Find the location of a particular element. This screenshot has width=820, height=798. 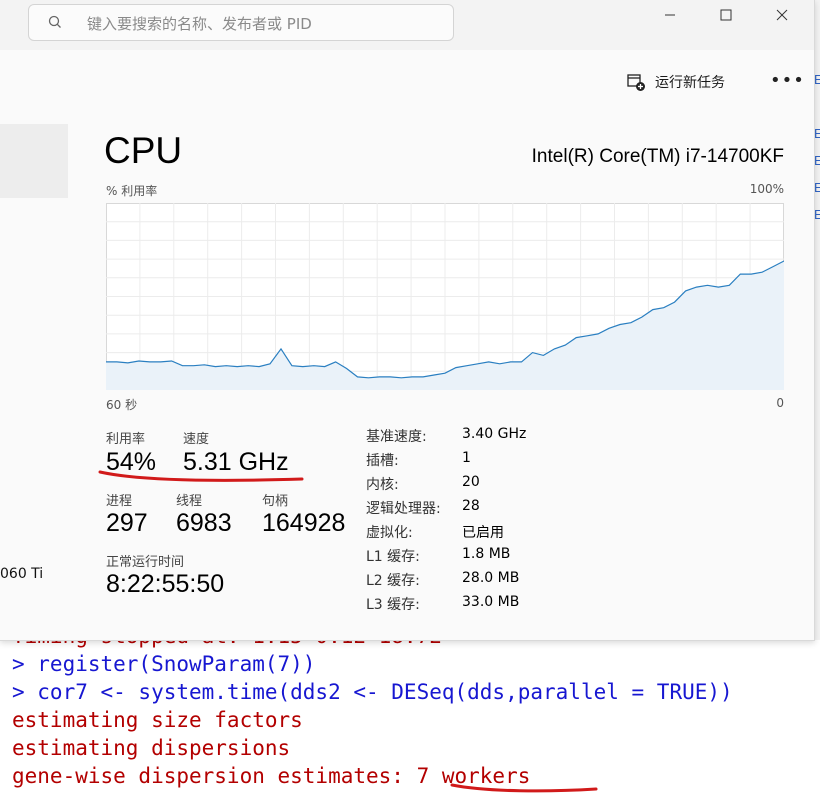

minimize-button is located at coordinates (670, 15).